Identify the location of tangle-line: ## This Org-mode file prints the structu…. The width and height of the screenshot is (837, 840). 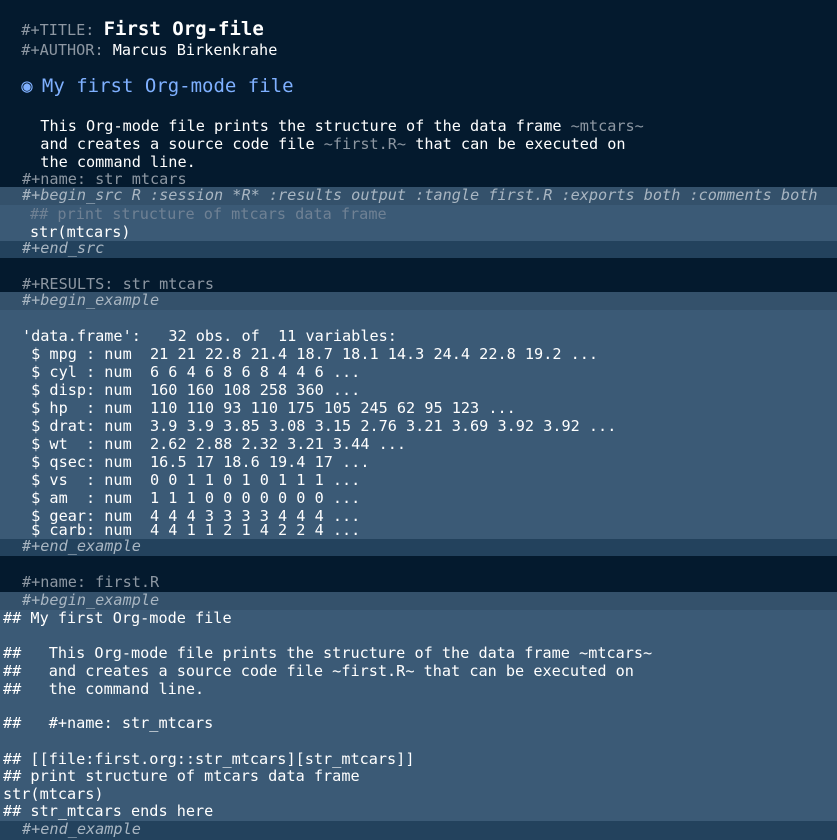
(328, 653).